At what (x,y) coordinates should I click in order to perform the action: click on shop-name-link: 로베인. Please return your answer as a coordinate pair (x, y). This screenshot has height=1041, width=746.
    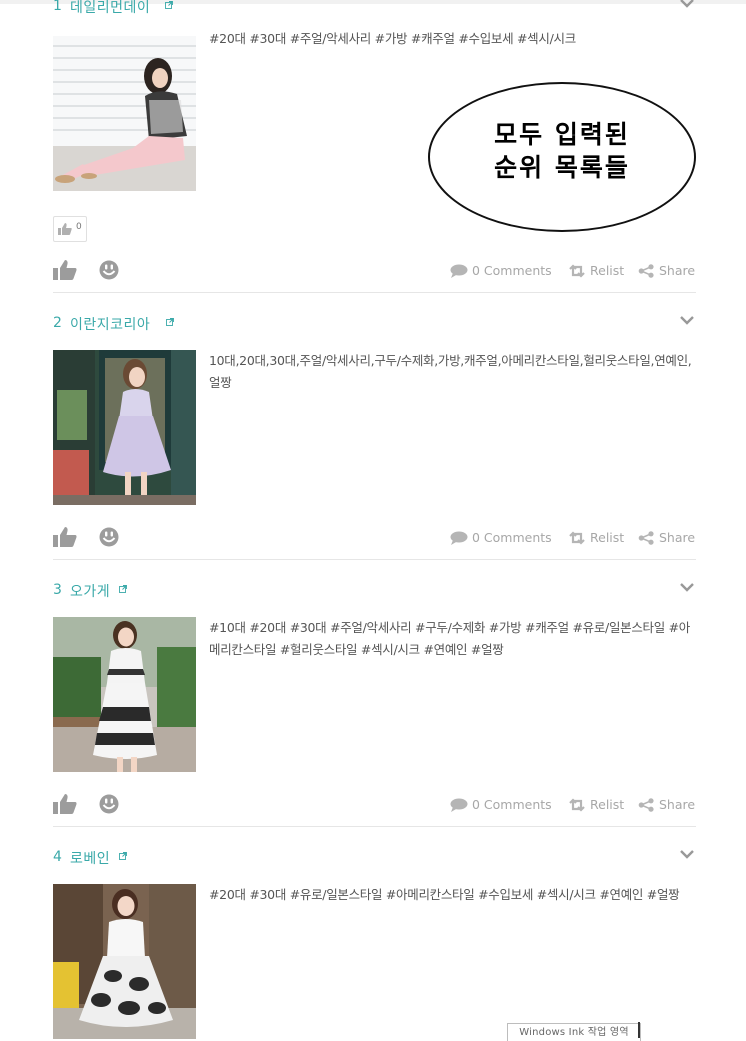
    Looking at the image, I should click on (90, 858).